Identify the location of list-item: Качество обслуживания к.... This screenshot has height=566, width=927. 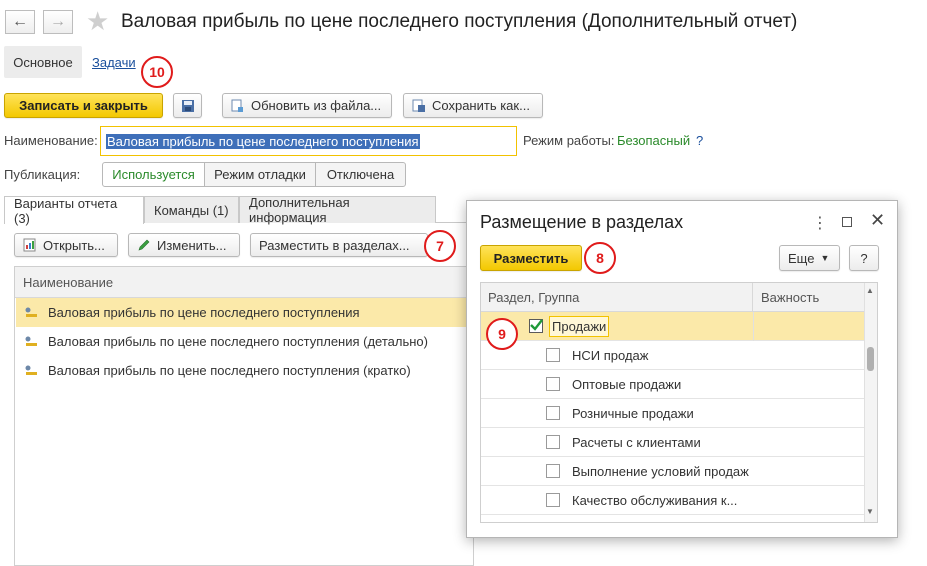
(672, 500).